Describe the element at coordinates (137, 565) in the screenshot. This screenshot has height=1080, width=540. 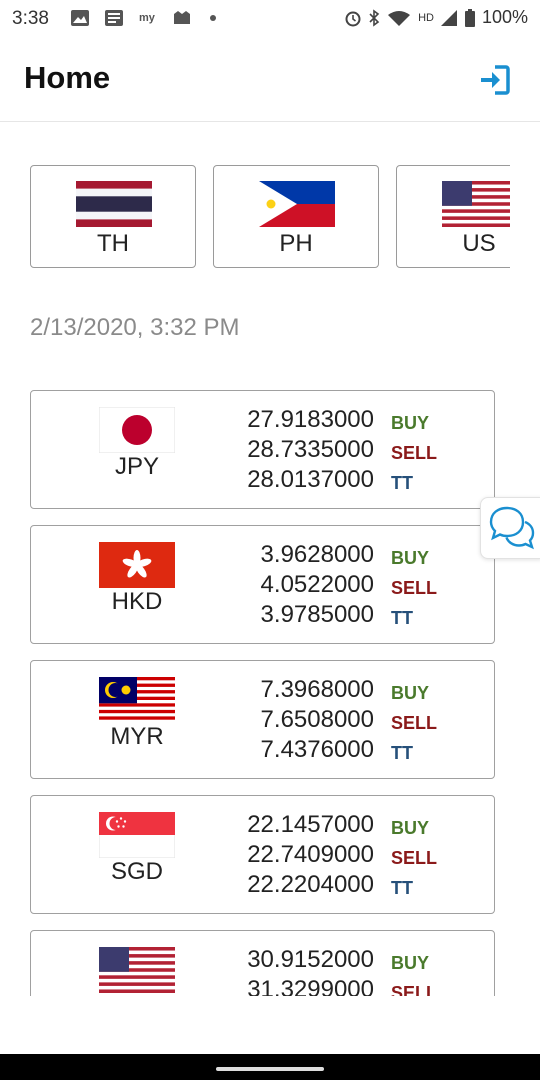
I see `hong-kong-flag-icon` at that location.